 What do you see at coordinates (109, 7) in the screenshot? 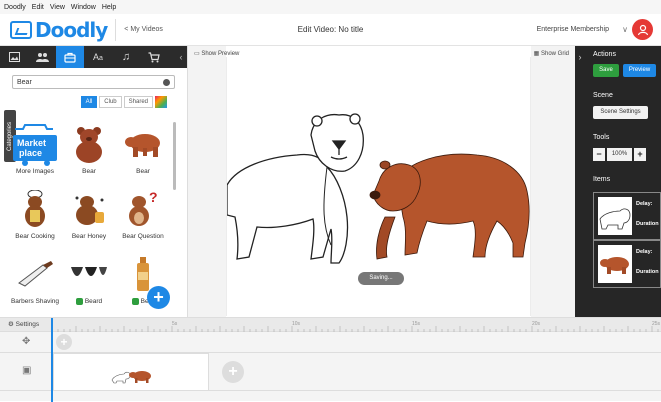
I see `menu-help: Help` at bounding box center [109, 7].